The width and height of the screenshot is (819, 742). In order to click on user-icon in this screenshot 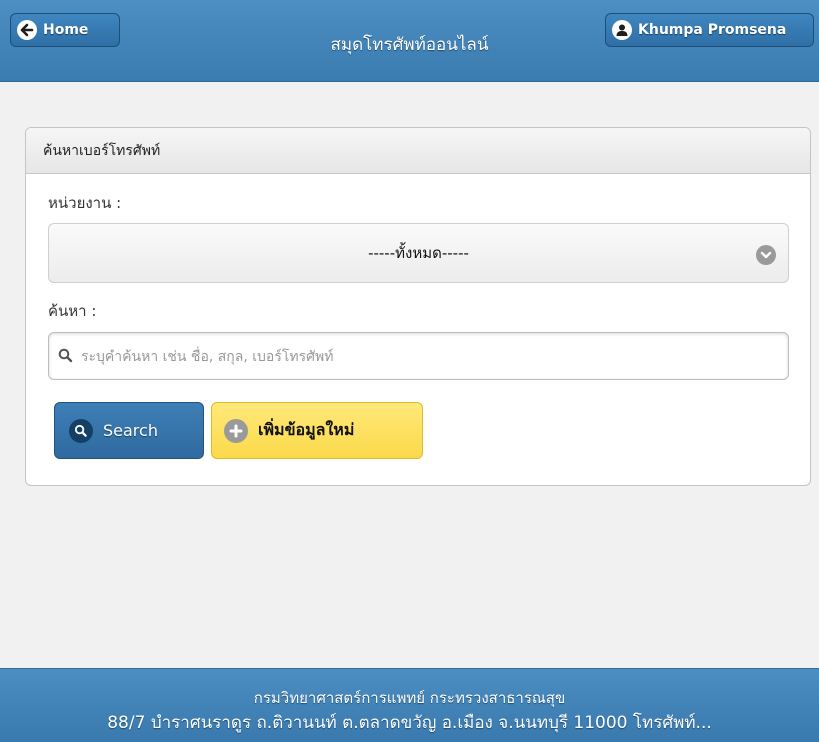, I will do `click(622, 30)`.